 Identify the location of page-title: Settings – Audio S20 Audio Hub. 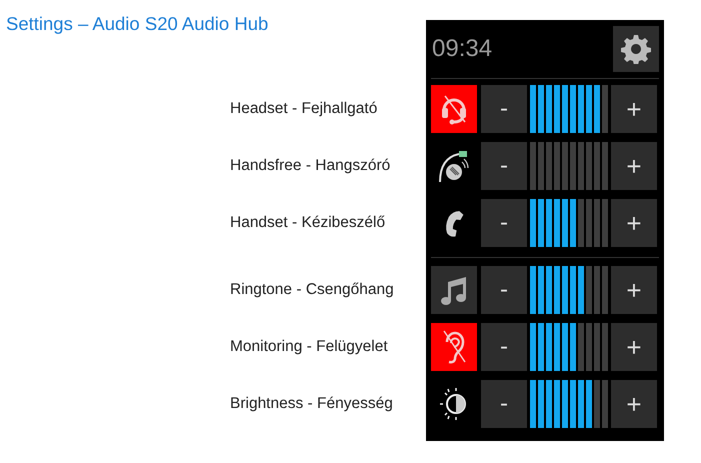
(138, 24).